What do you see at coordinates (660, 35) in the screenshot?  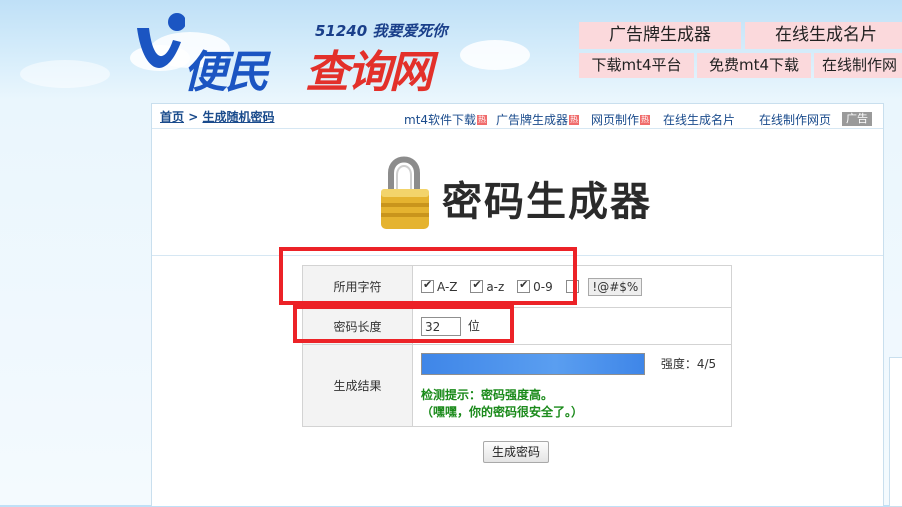 I see `top-link-billboard-generator: 广告牌生成器` at bounding box center [660, 35].